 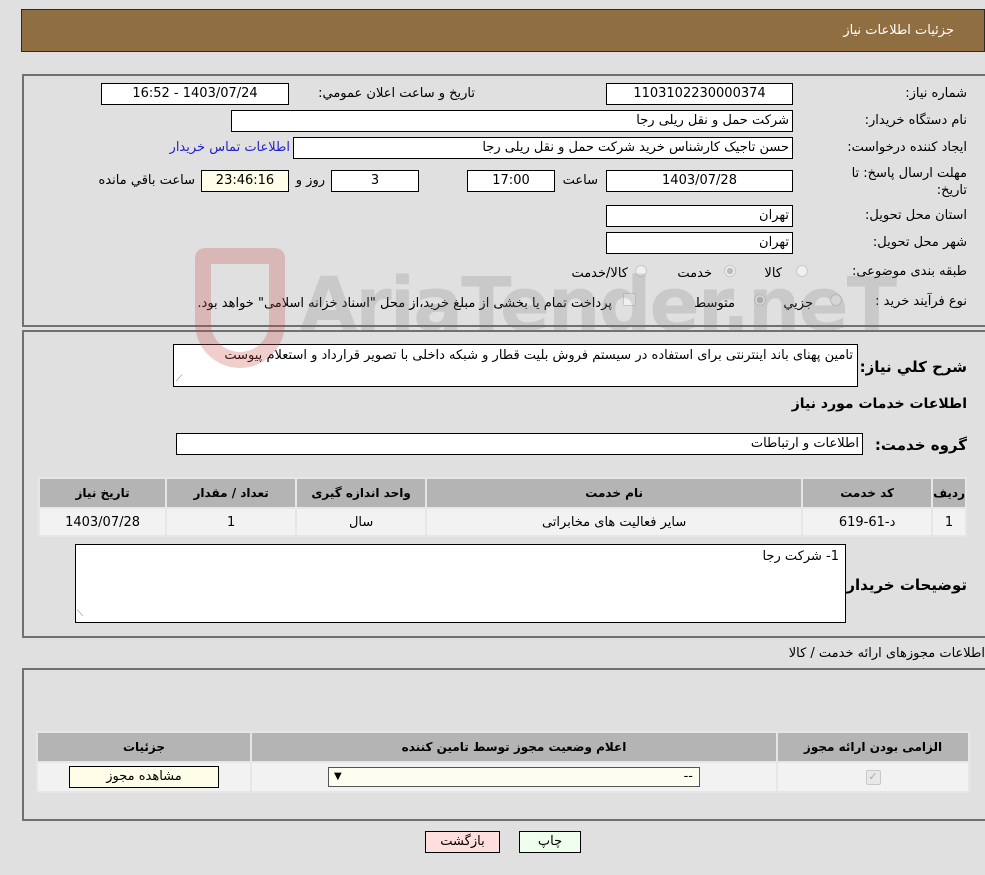 I want to click on table-row: ✓ -- ▼ مشاهده مجوز, so click(x=503, y=777).